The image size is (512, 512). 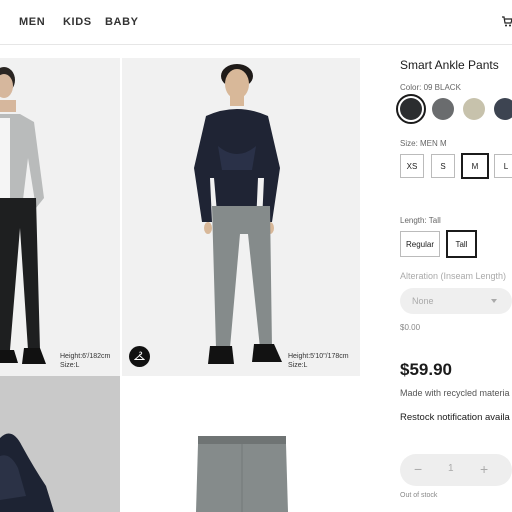 I want to click on size-option-m: M, so click(x=475, y=166).